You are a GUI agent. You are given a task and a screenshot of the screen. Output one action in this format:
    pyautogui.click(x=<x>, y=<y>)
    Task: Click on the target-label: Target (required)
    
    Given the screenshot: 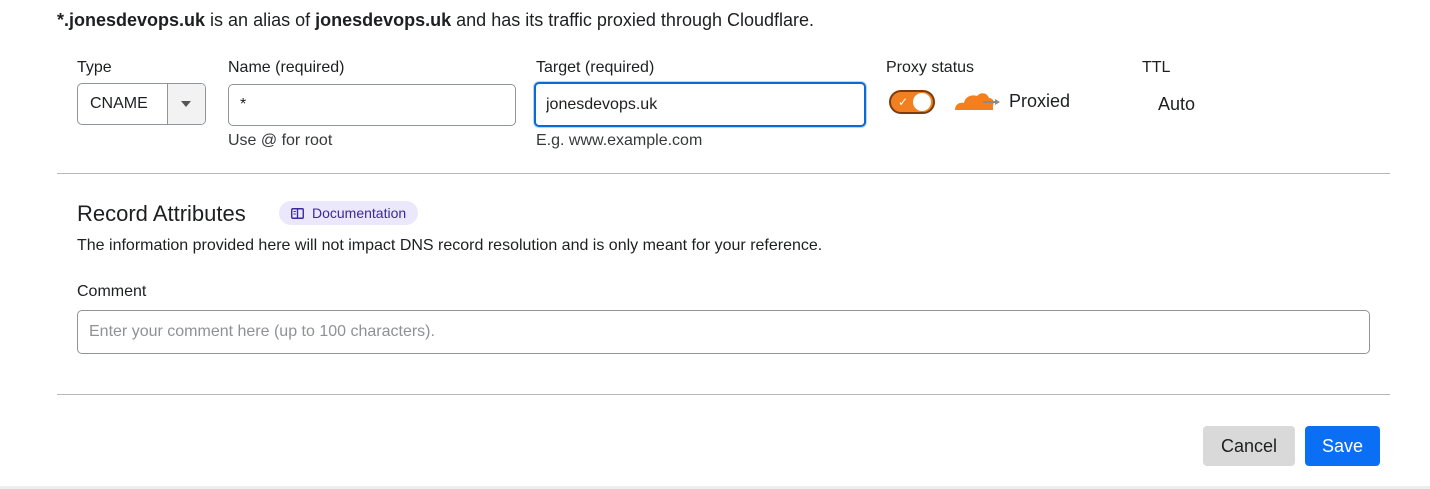 What is the action you would take?
    pyautogui.click(x=595, y=67)
    